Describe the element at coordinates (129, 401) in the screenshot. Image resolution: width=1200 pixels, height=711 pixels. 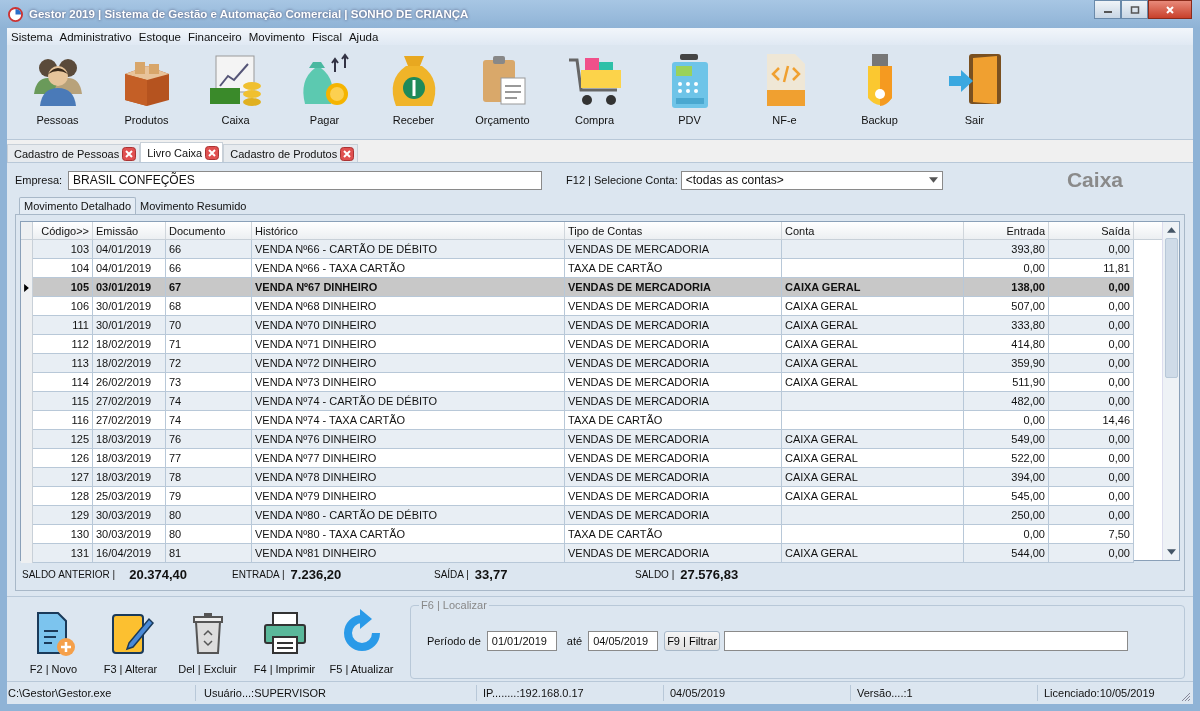
I see `table-cell: 27/02/2019` at that location.